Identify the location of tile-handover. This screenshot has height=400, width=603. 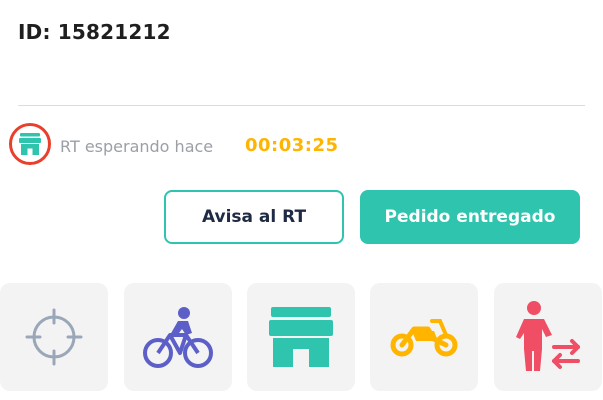
(548, 337).